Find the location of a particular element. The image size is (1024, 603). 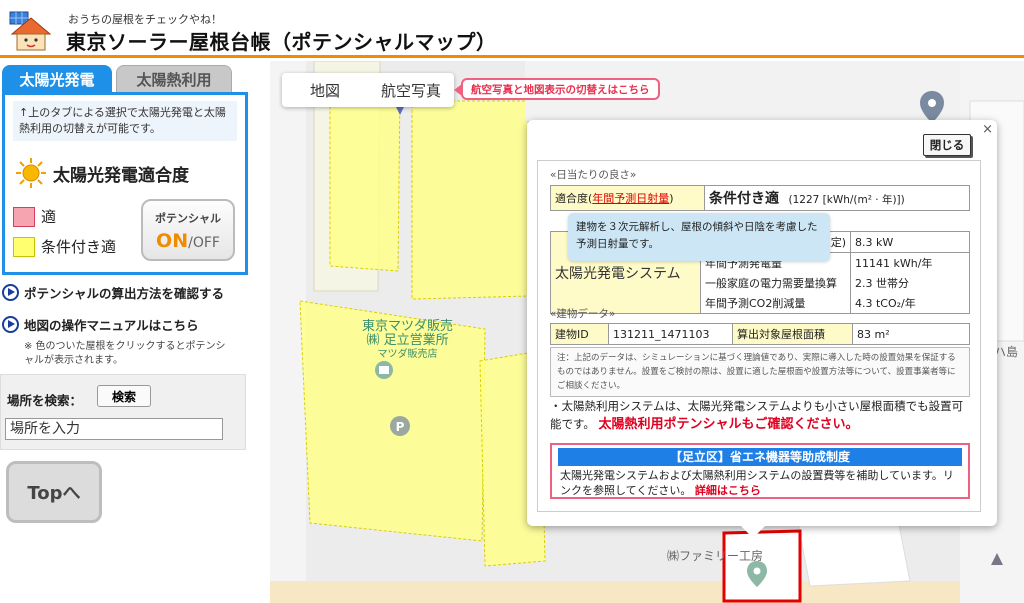

building-id-value: 131211_1471103 is located at coordinates (670, 334).